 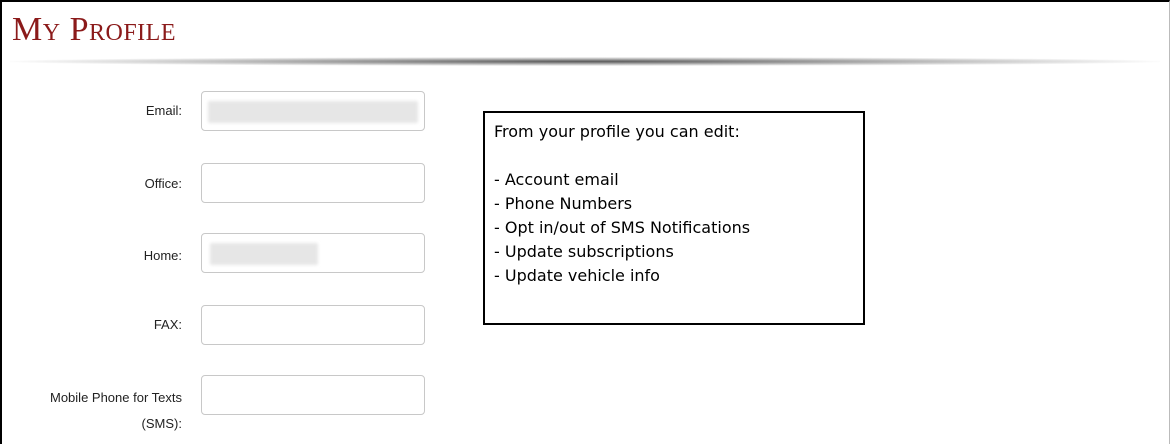 I want to click on list-item: Update vehicle info, so click(x=674, y=276).